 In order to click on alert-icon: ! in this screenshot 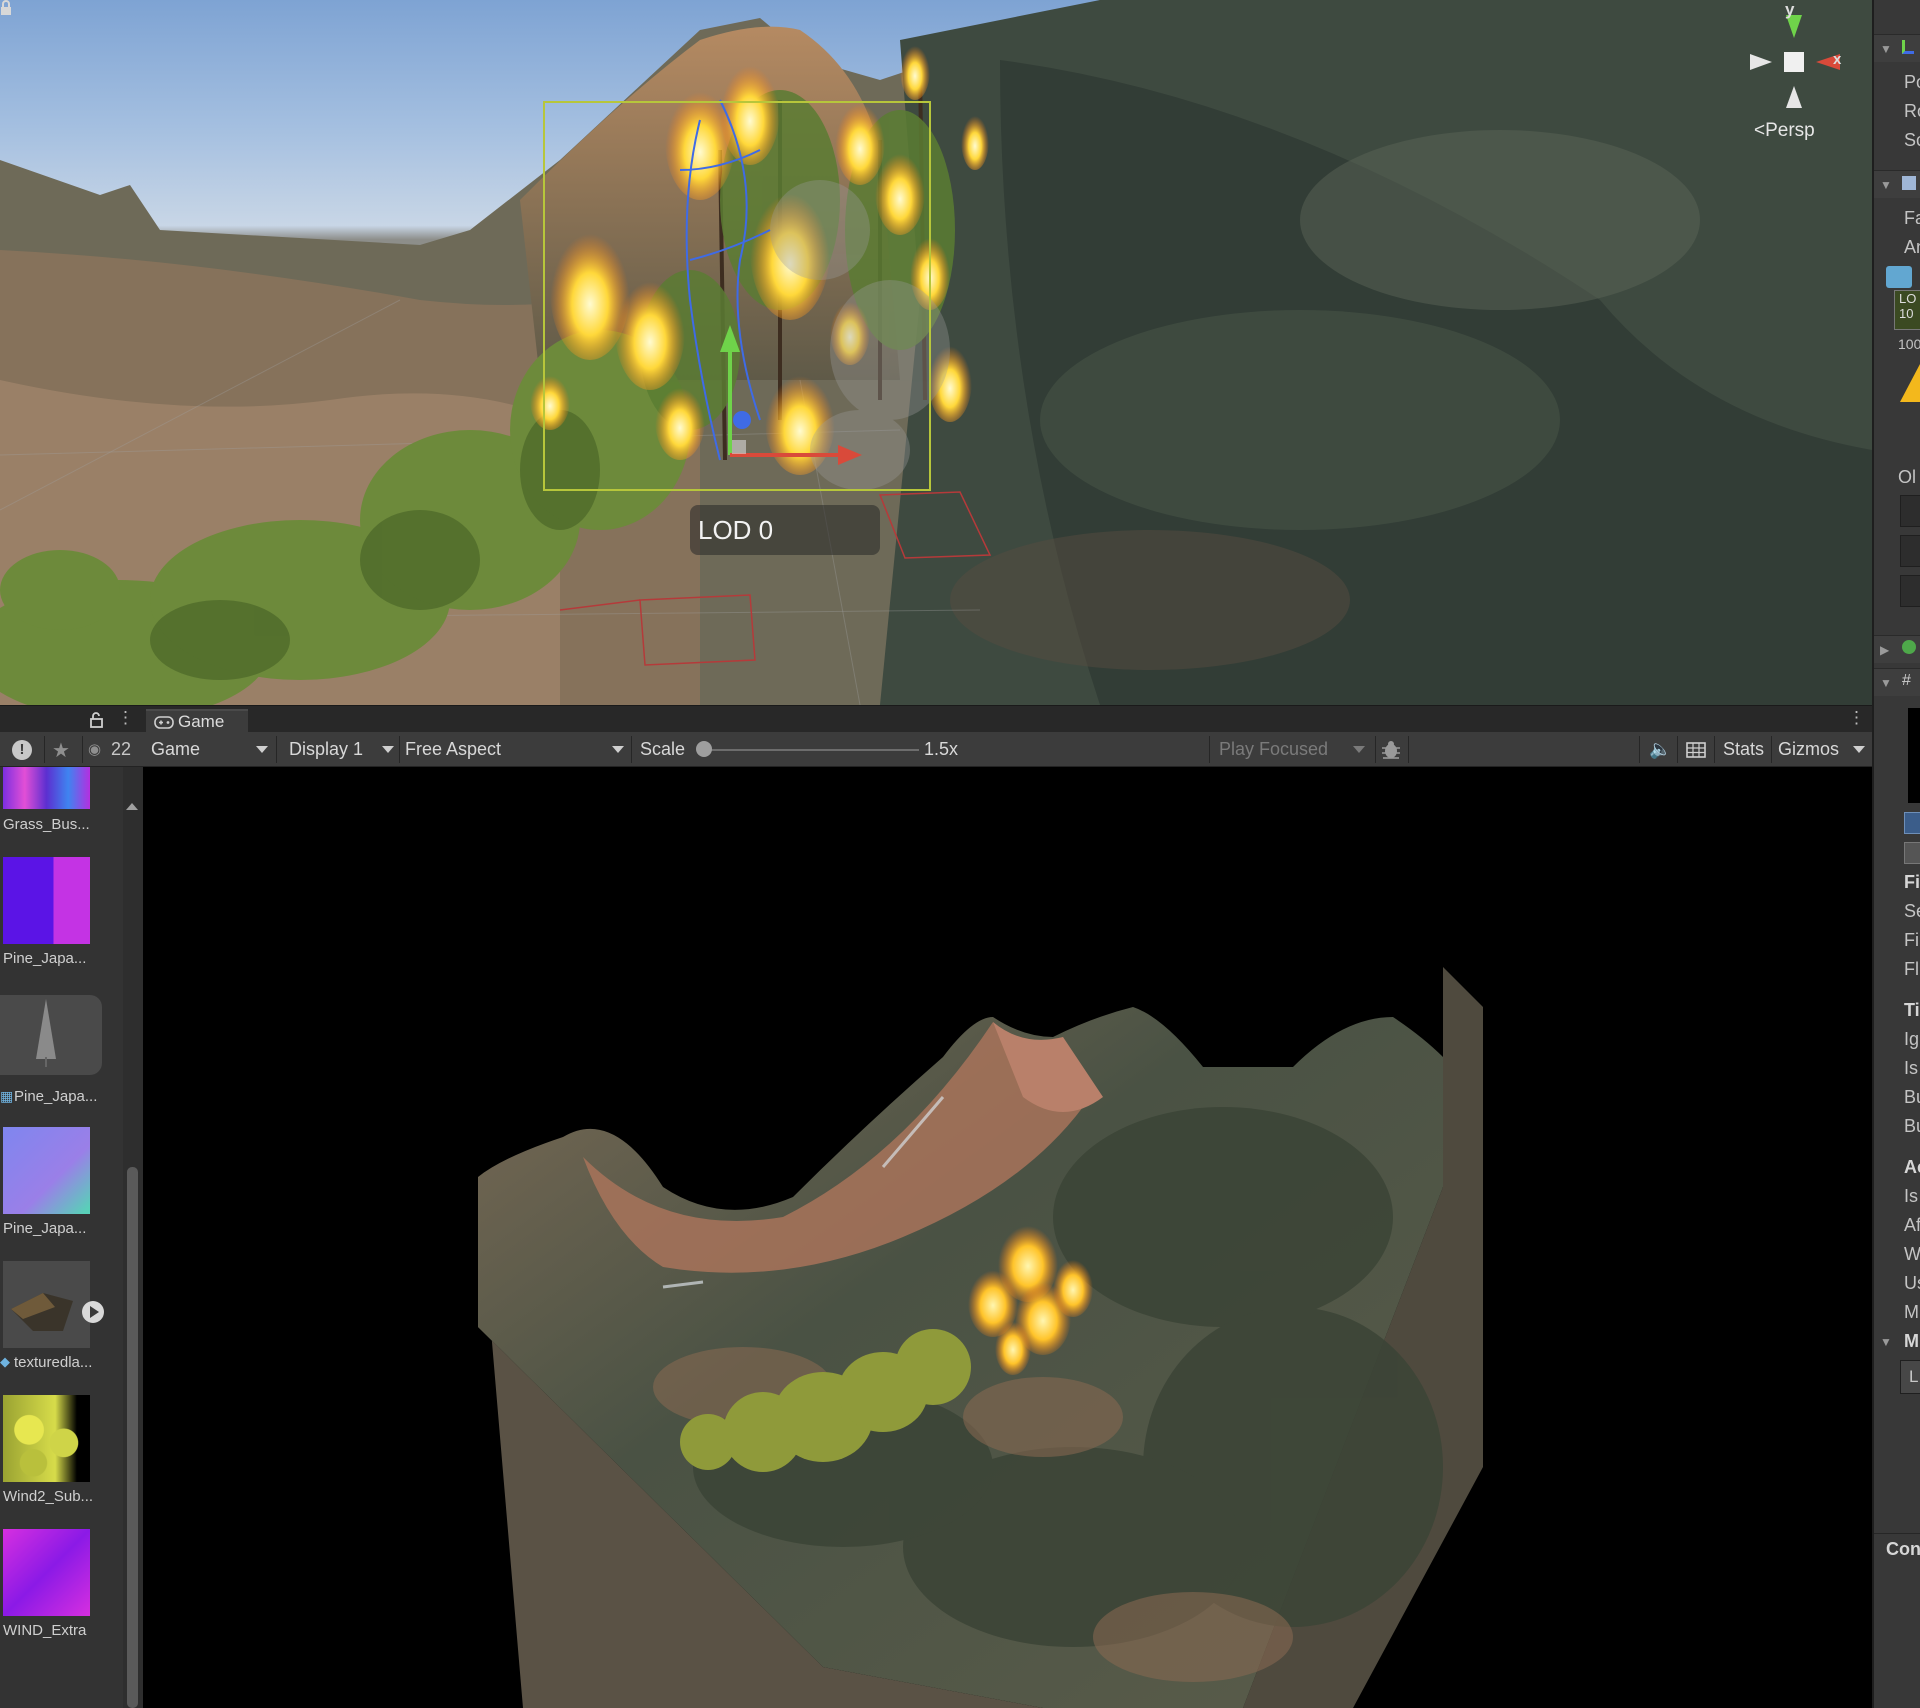, I will do `click(22, 750)`.